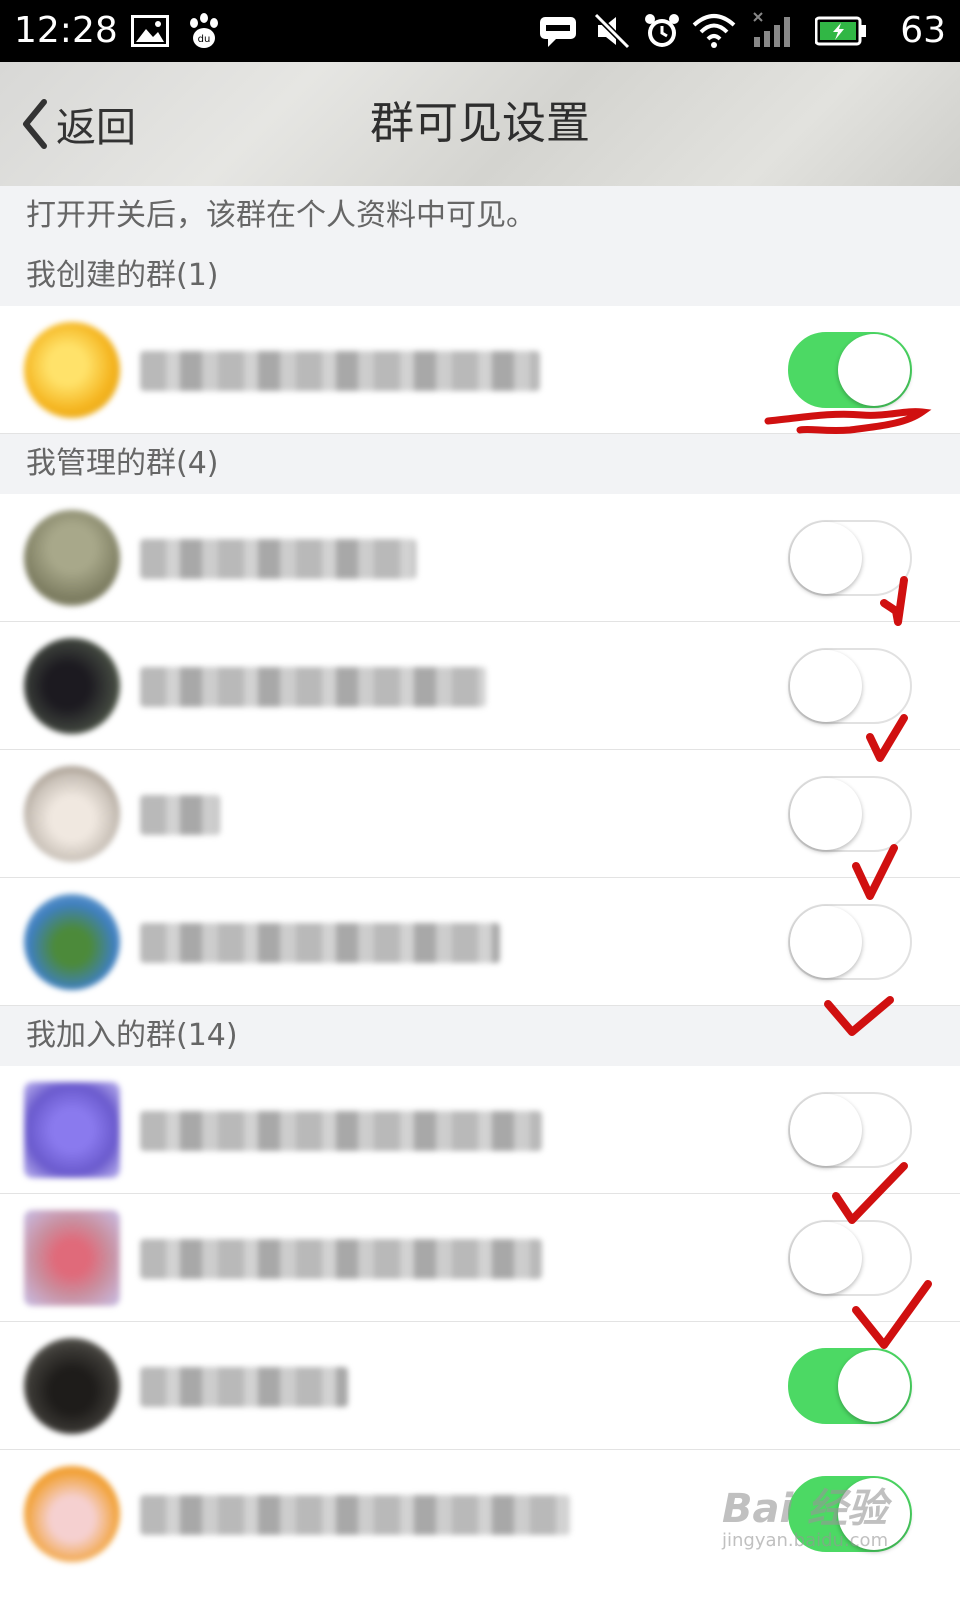 The width and height of the screenshot is (960, 1600). I want to click on title-bar: 返回 群可见设置, so click(480, 124).